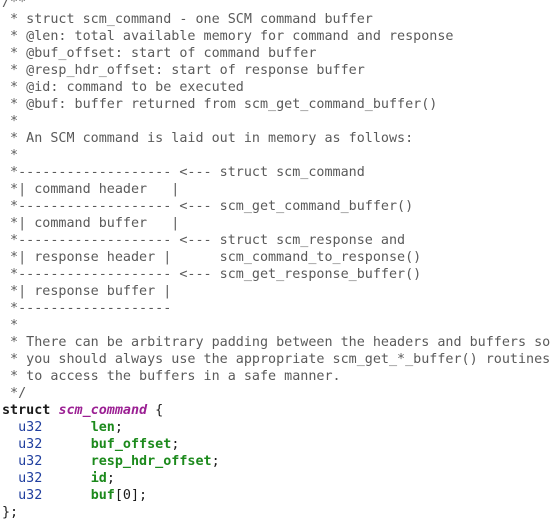 The image size is (551, 526). Describe the element at coordinates (276, 444) in the screenshot. I see `struct-field: u32 buf_offset;` at that location.